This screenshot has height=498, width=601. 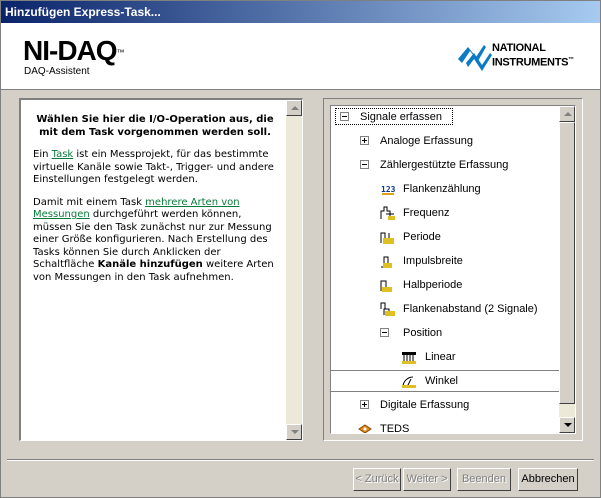 What do you see at coordinates (57, 71) in the screenshot?
I see `product-subtitle: DAQ-Assistent` at bounding box center [57, 71].